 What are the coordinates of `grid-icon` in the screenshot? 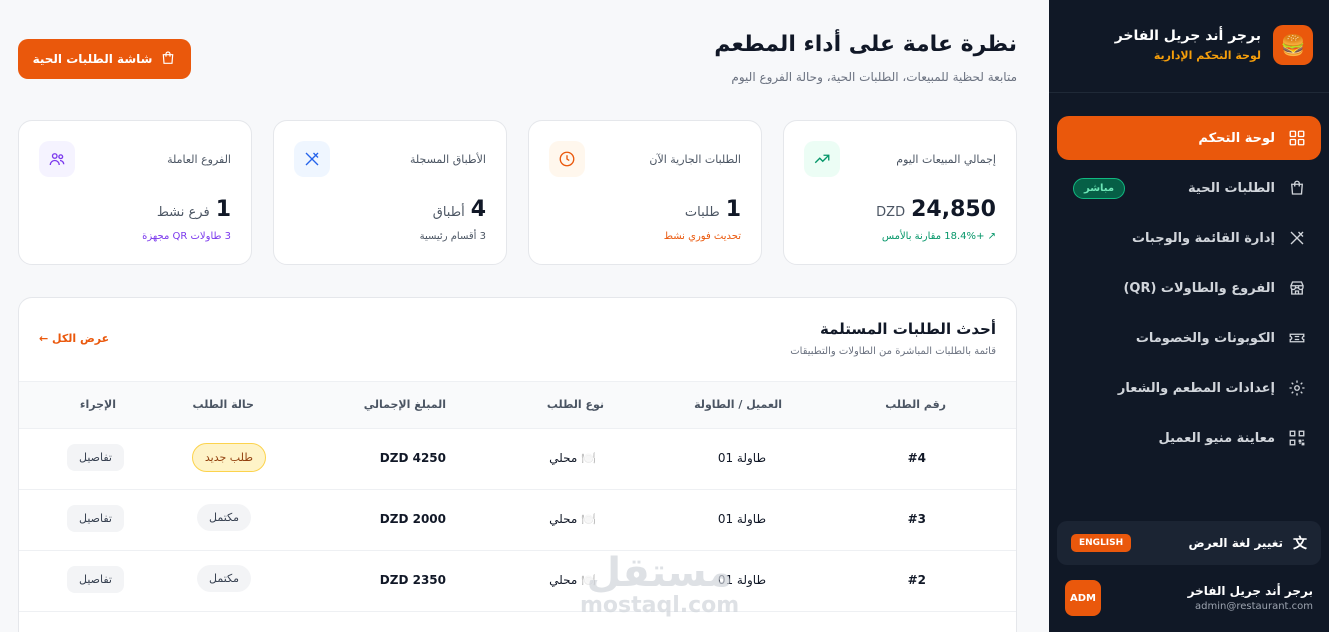 It's located at (1297, 138).